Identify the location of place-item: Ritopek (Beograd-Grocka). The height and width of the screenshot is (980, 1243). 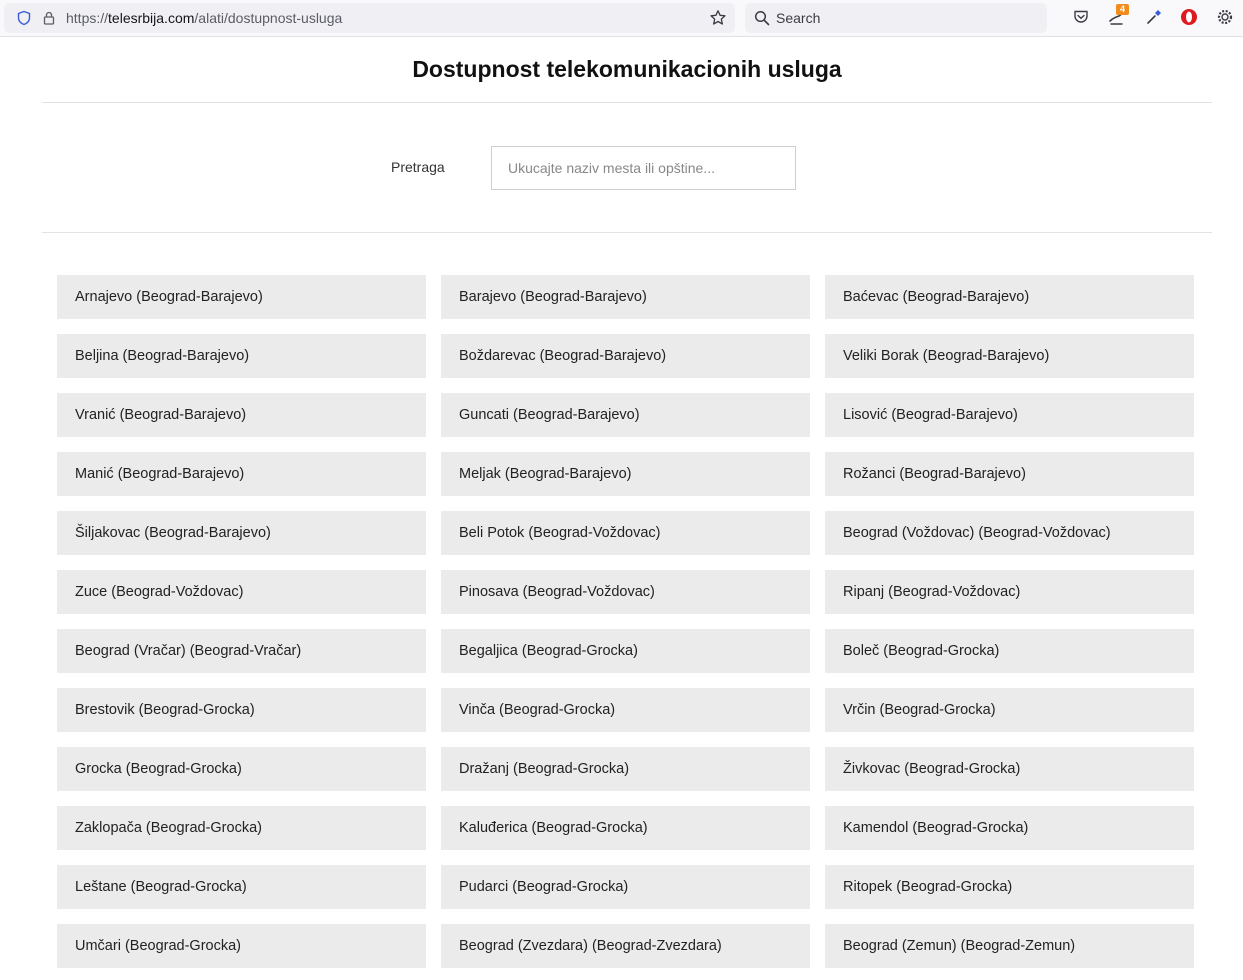
(1009, 887).